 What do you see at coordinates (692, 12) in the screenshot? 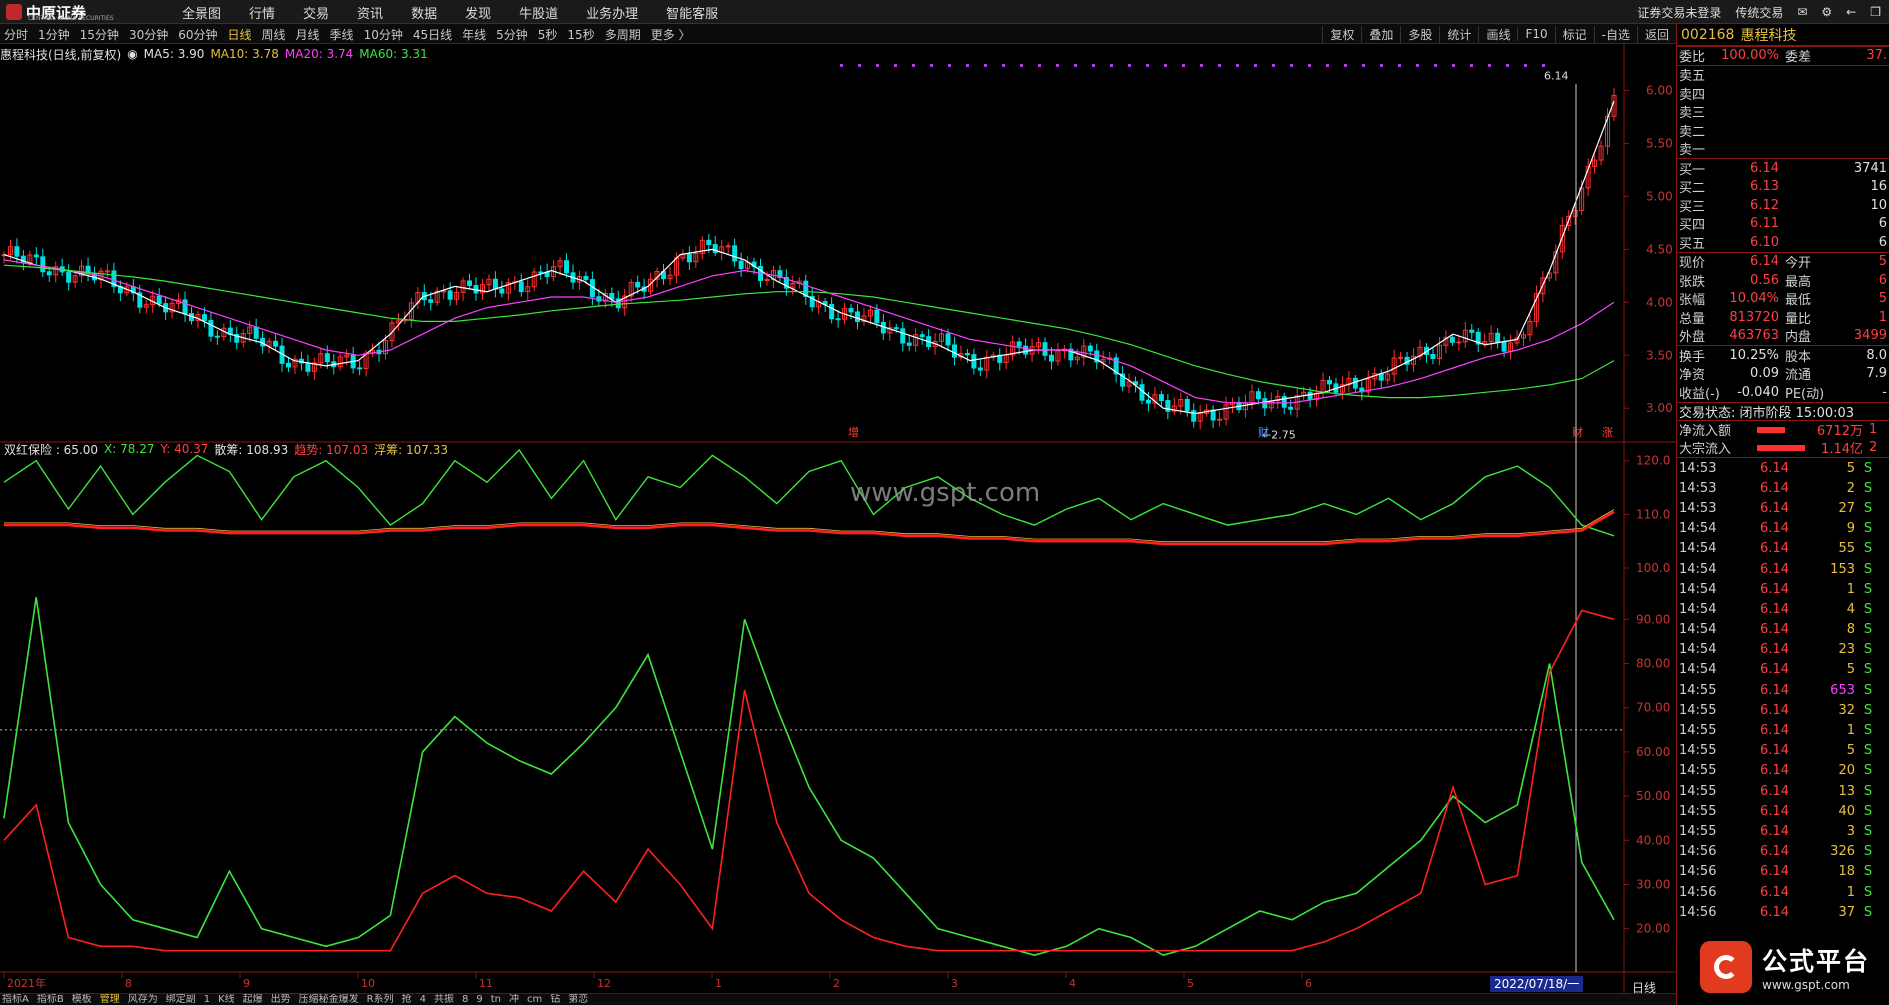
I see `nav-item: 智能客服` at bounding box center [692, 12].